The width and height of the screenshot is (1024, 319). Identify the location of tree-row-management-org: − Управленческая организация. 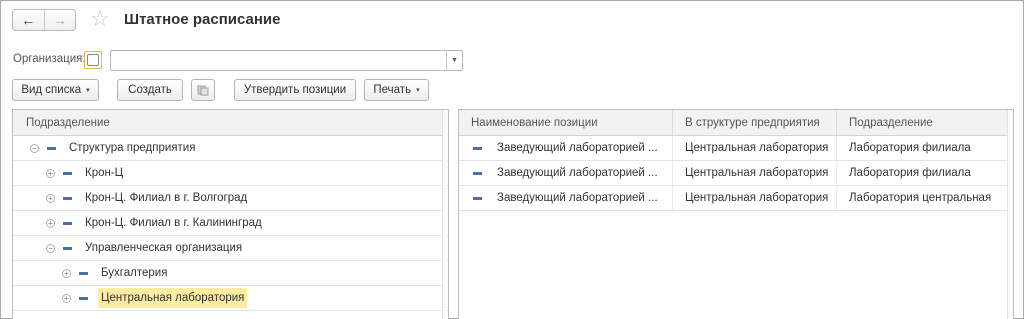
(230, 248).